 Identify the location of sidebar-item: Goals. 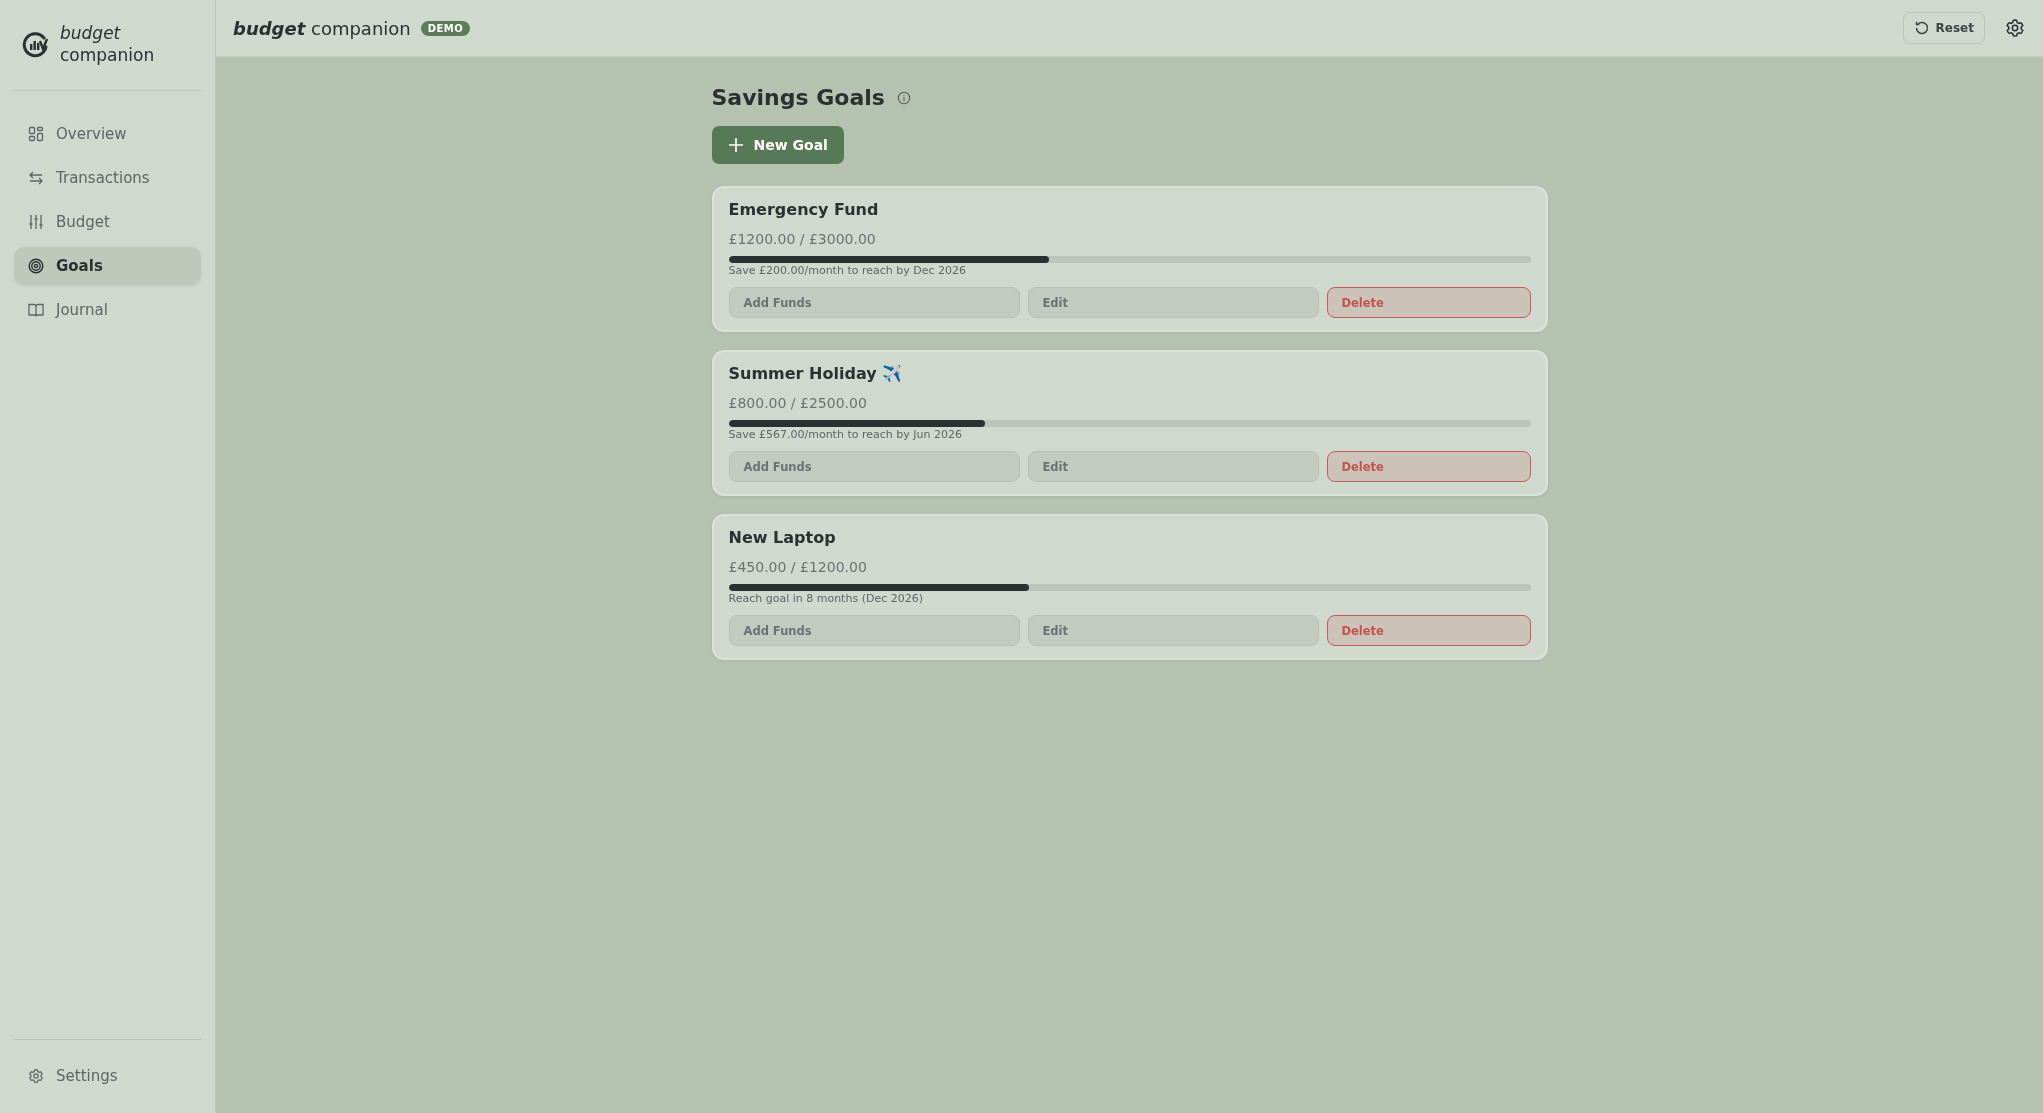
(107, 266).